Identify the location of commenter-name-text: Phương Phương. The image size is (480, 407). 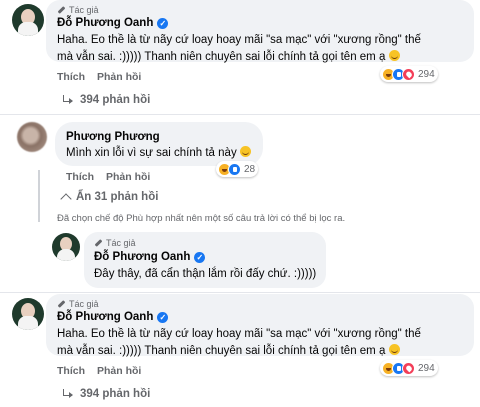
(113, 137).